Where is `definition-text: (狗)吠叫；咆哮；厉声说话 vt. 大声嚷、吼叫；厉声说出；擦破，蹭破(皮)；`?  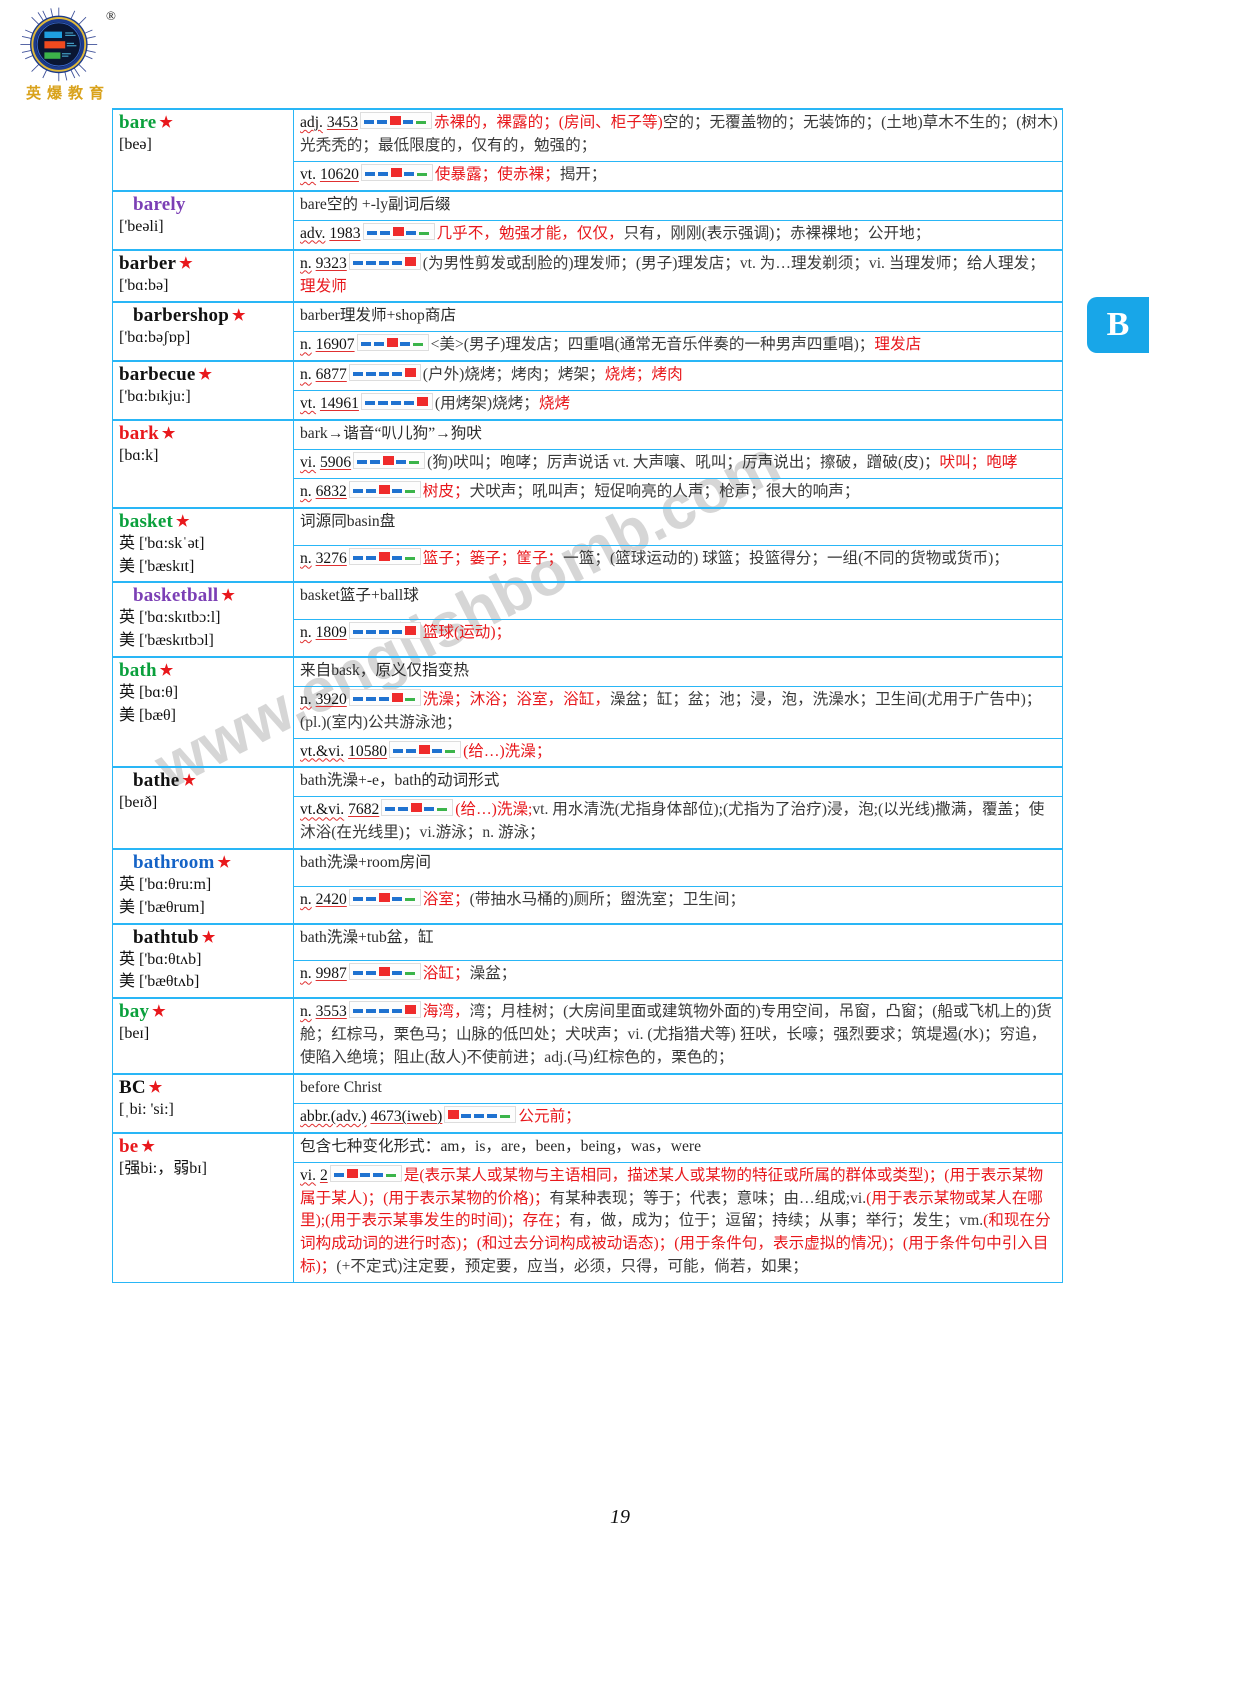 definition-text: (狗)吠叫；咆哮；厉声说话 vt. 大声嚷、吼叫；厉声说出；擦破，蹭破(皮)； is located at coordinates (683, 463).